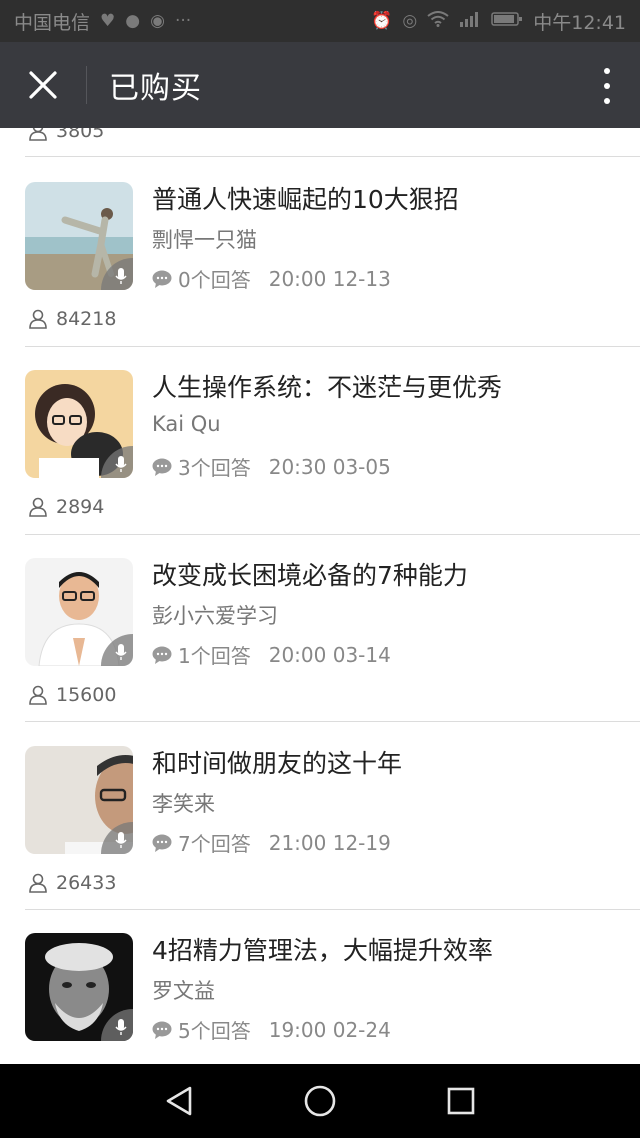 This screenshot has height=1138, width=640. I want to click on close-button, so click(43, 85).